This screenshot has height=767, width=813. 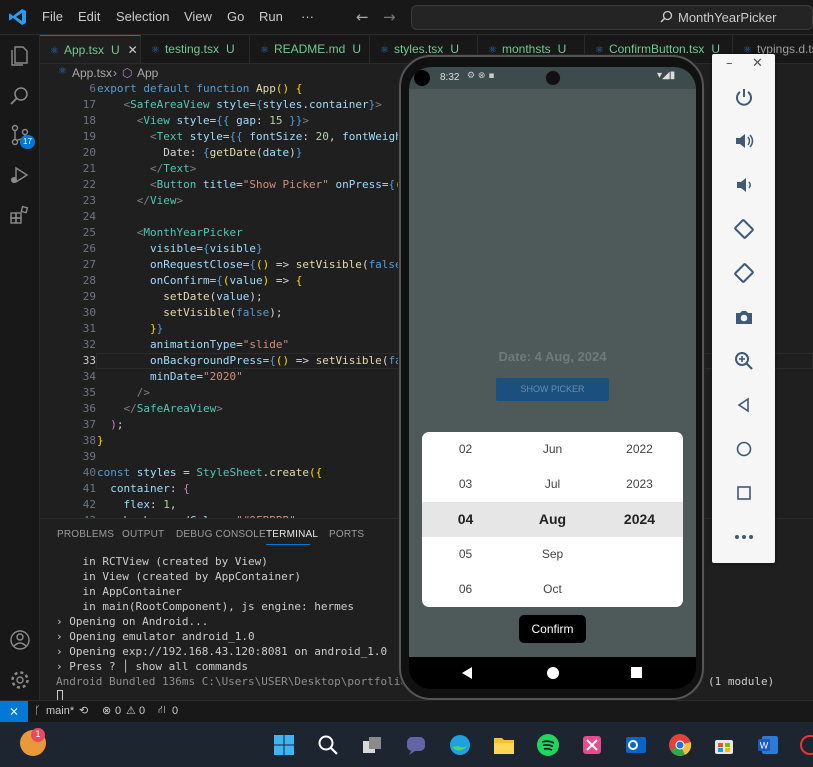 What do you see at coordinates (806, 745) in the screenshot?
I see `record-icon` at bounding box center [806, 745].